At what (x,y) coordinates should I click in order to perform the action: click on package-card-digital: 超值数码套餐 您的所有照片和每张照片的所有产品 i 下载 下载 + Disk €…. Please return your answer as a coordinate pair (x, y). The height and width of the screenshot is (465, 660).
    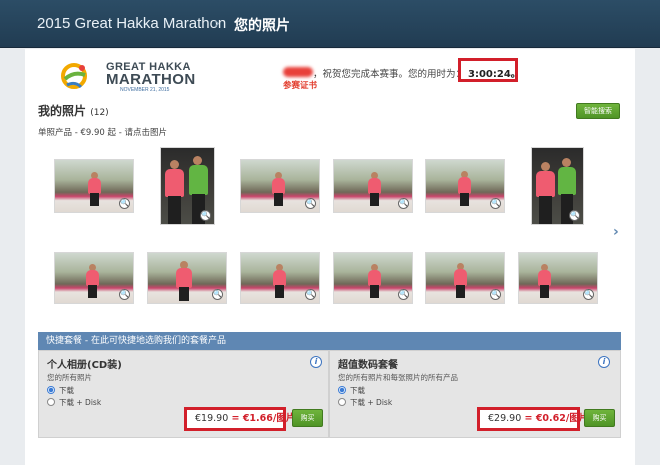
    Looking at the image, I should click on (475, 394).